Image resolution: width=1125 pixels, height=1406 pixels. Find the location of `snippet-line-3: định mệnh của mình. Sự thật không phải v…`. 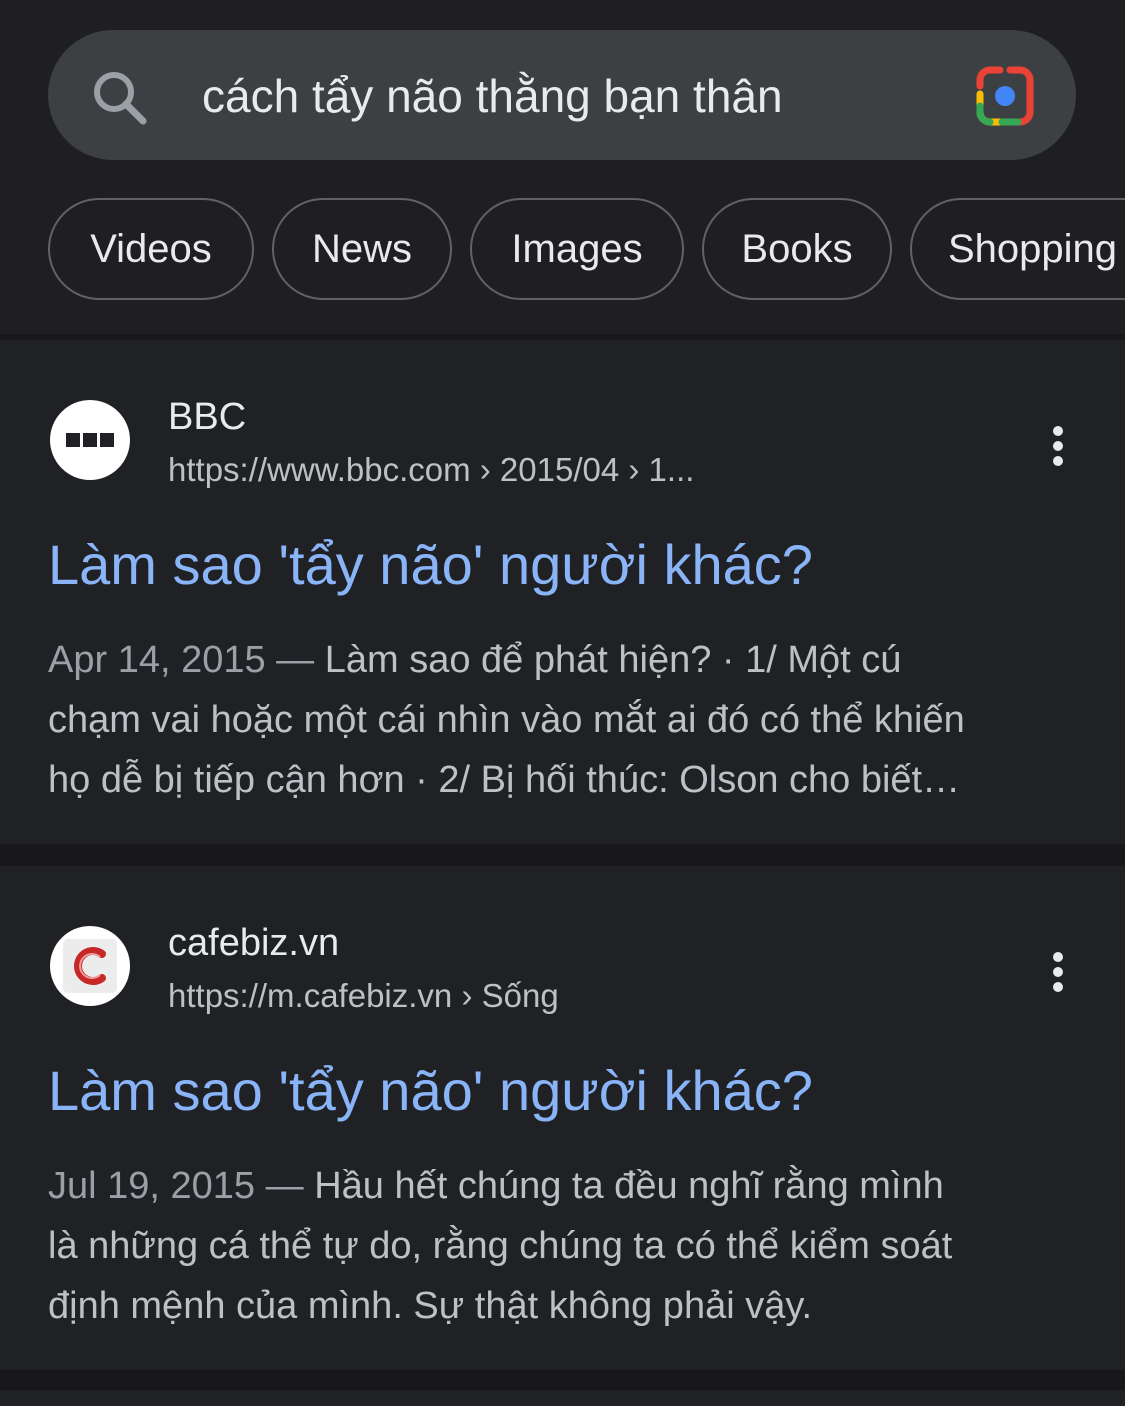

snippet-line-3: định mệnh của mình. Sự thật không phải v… is located at coordinates (430, 1306).